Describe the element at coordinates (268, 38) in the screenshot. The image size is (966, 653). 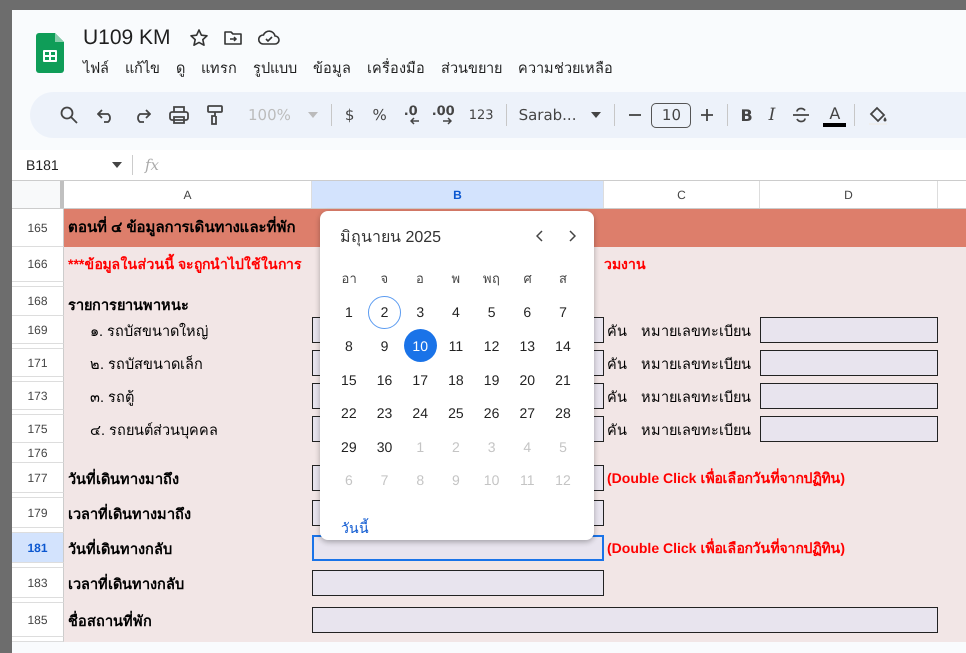
I see `cloud-check-icon` at that location.